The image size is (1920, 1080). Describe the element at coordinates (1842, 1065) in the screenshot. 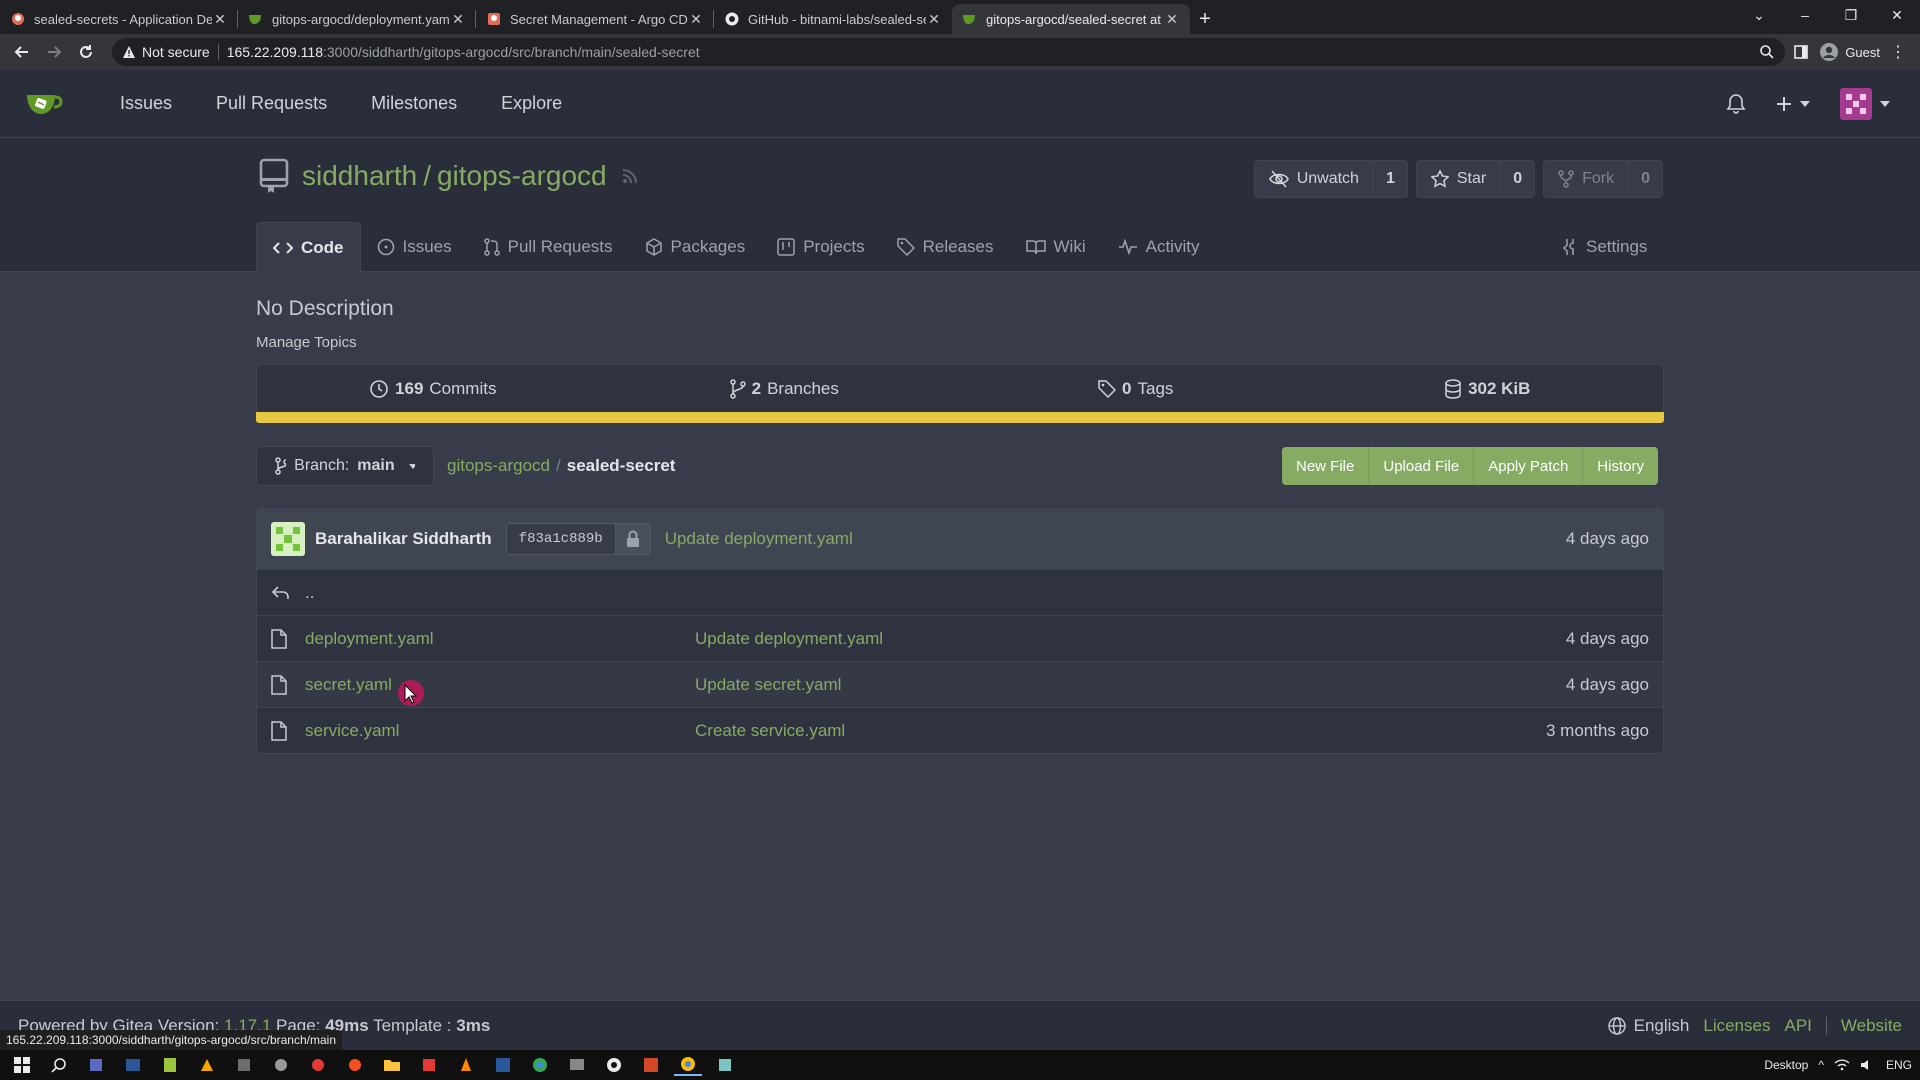

I see `wifi-icon` at that location.